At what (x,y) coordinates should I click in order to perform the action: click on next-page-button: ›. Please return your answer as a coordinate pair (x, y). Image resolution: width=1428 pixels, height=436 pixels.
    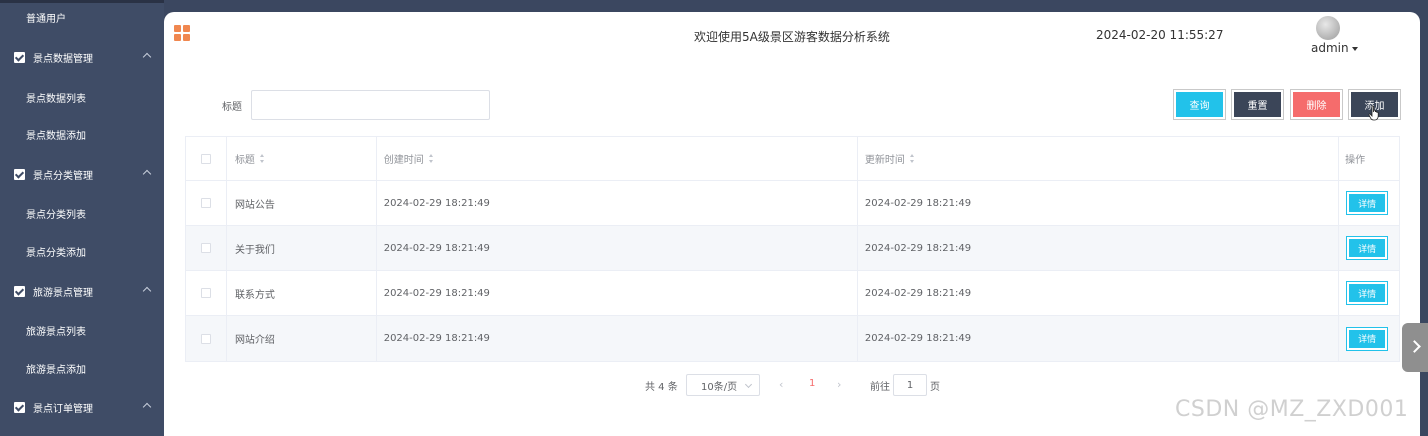
    Looking at the image, I should click on (839, 384).